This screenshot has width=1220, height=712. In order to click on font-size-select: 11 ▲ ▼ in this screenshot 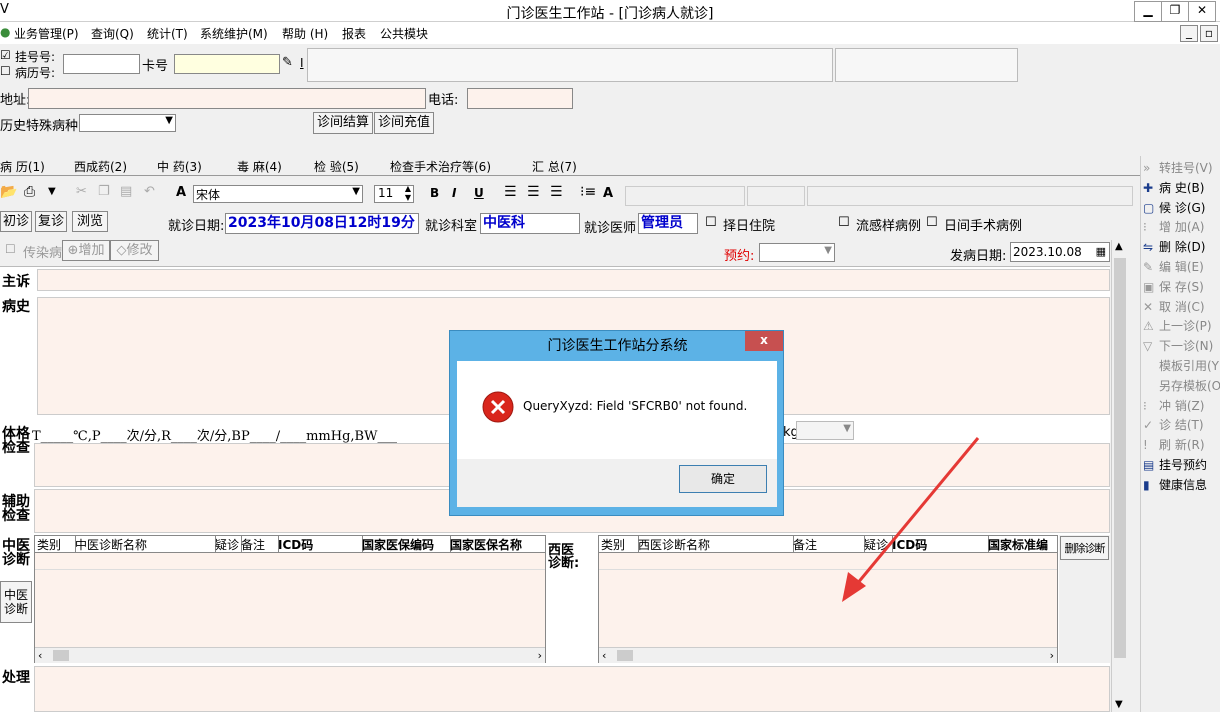, I will do `click(394, 193)`.